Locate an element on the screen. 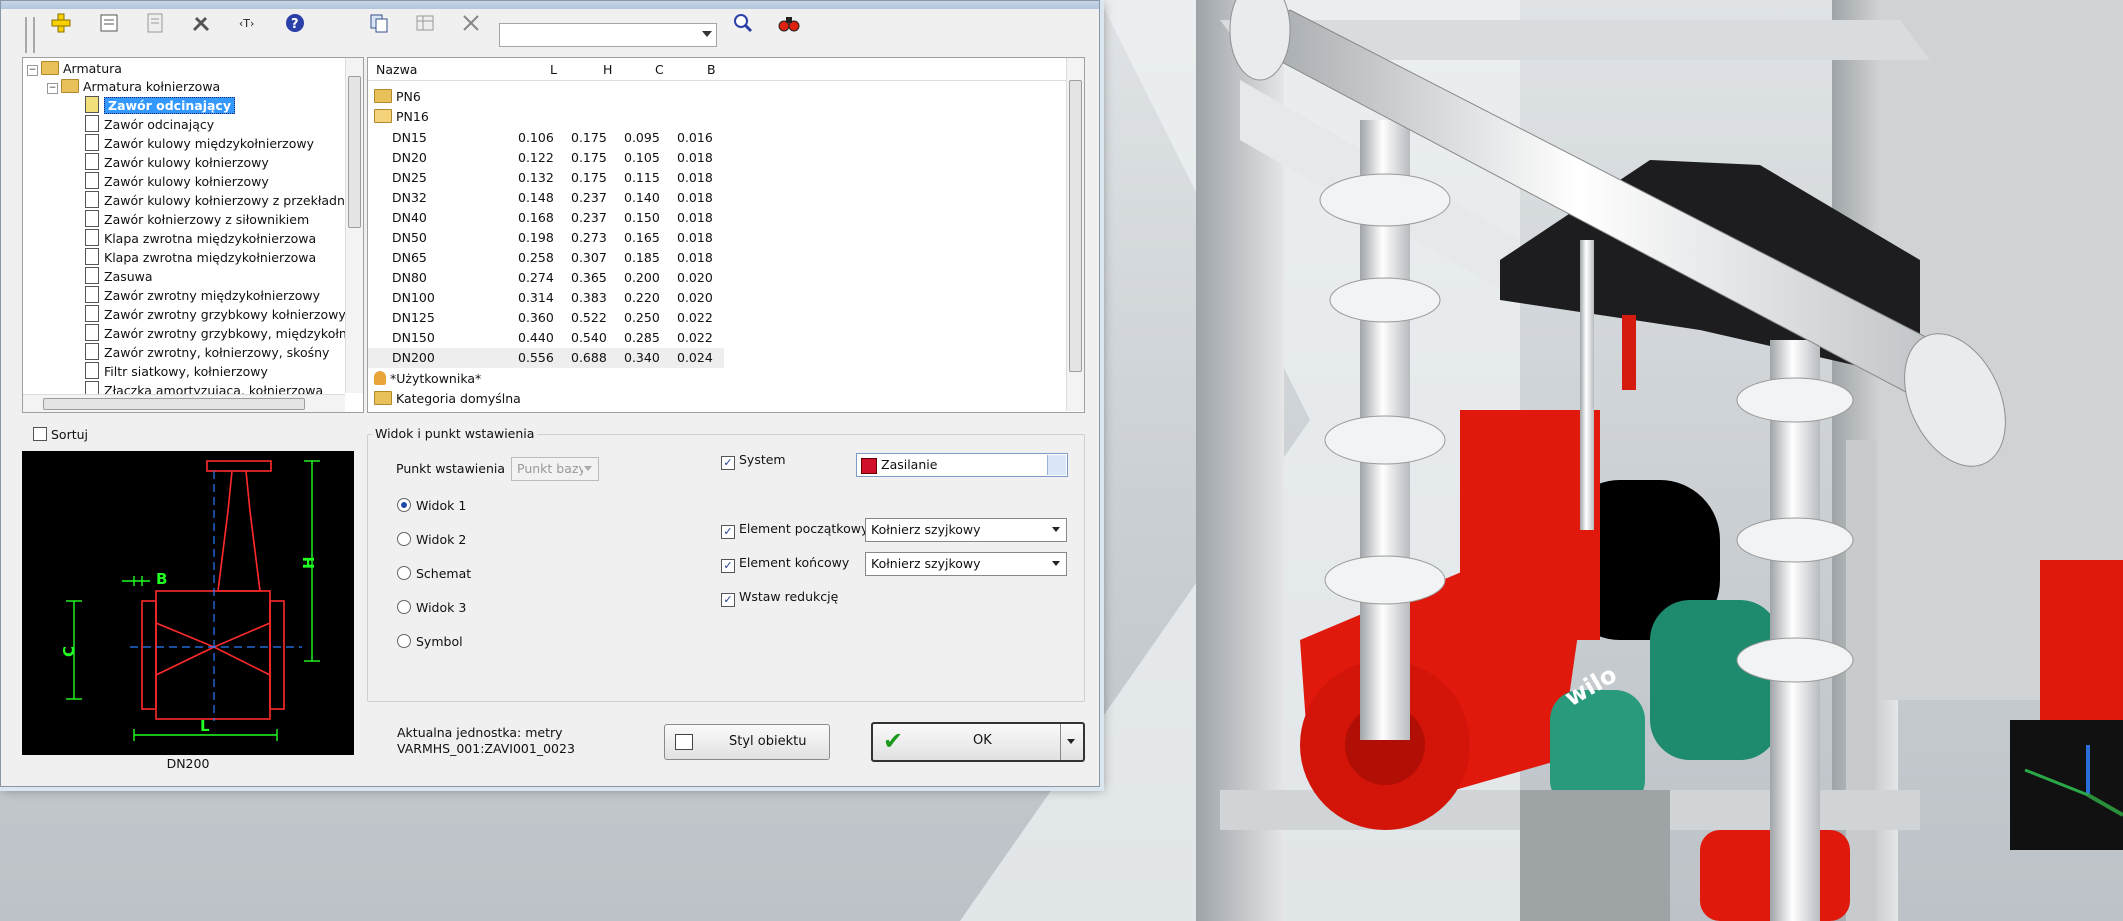  table-row: DN20 0.122 0.175 0.105 0.018 is located at coordinates (546, 158).